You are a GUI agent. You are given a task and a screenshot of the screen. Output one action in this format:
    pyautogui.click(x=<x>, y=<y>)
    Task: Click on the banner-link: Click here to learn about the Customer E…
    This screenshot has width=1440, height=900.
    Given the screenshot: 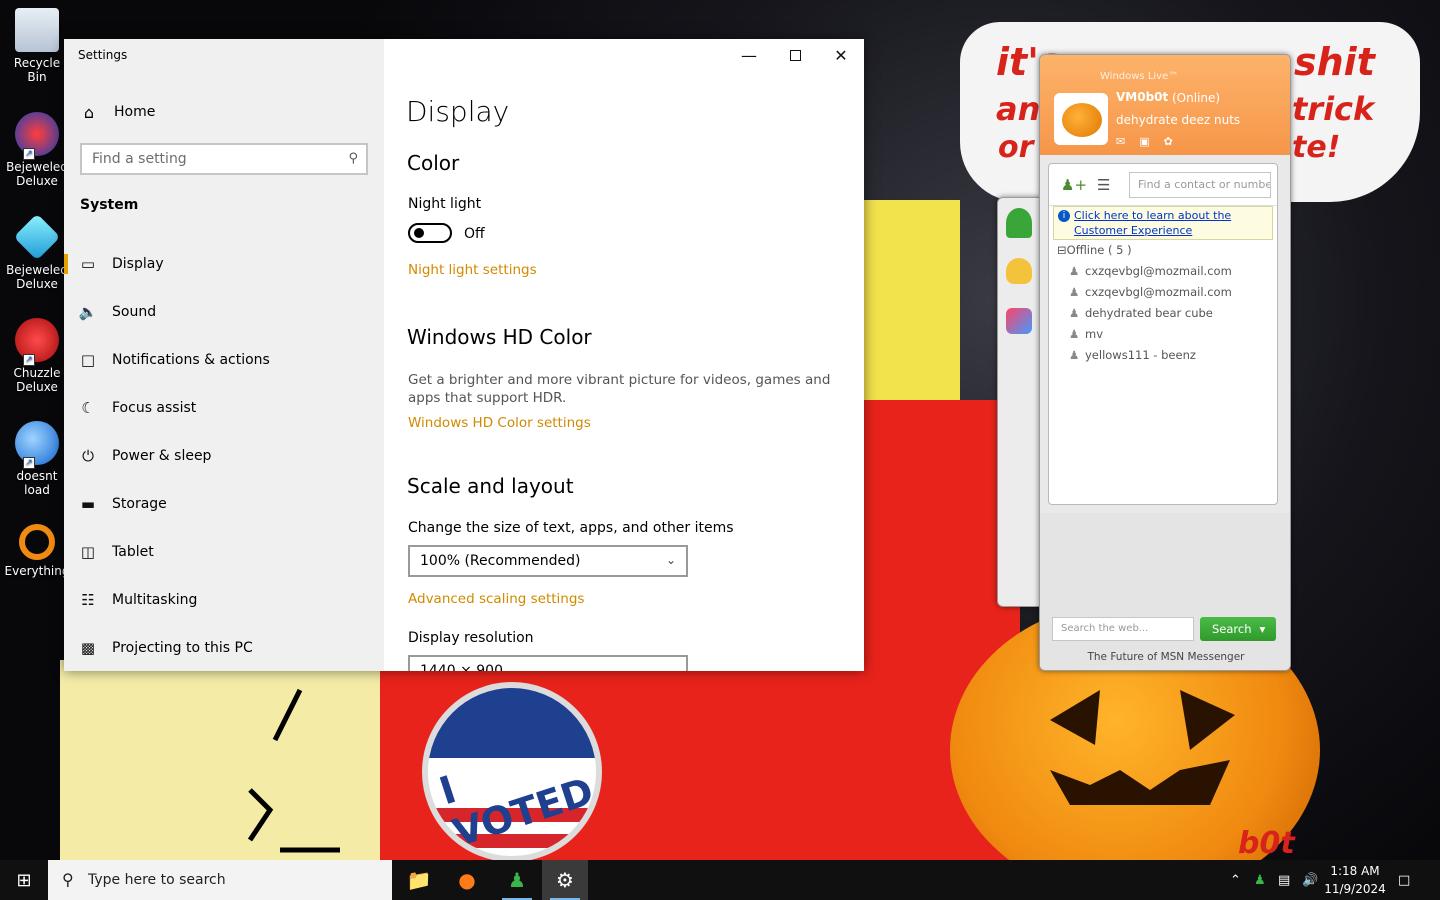 What is the action you would take?
    pyautogui.click(x=1152, y=223)
    